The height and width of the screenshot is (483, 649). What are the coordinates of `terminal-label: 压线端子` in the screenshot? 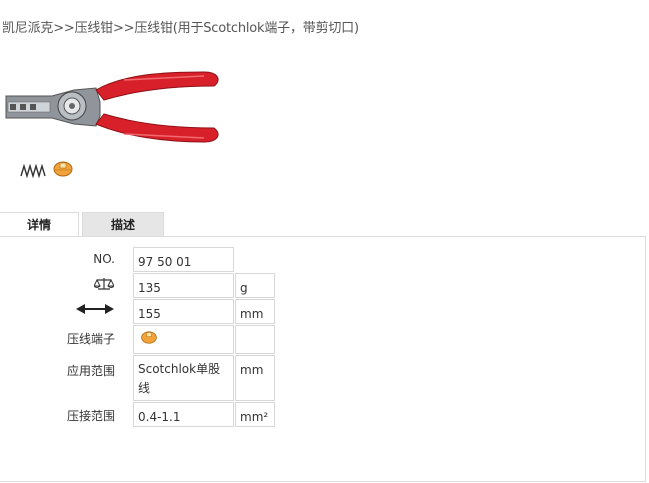 It's located at (90, 339).